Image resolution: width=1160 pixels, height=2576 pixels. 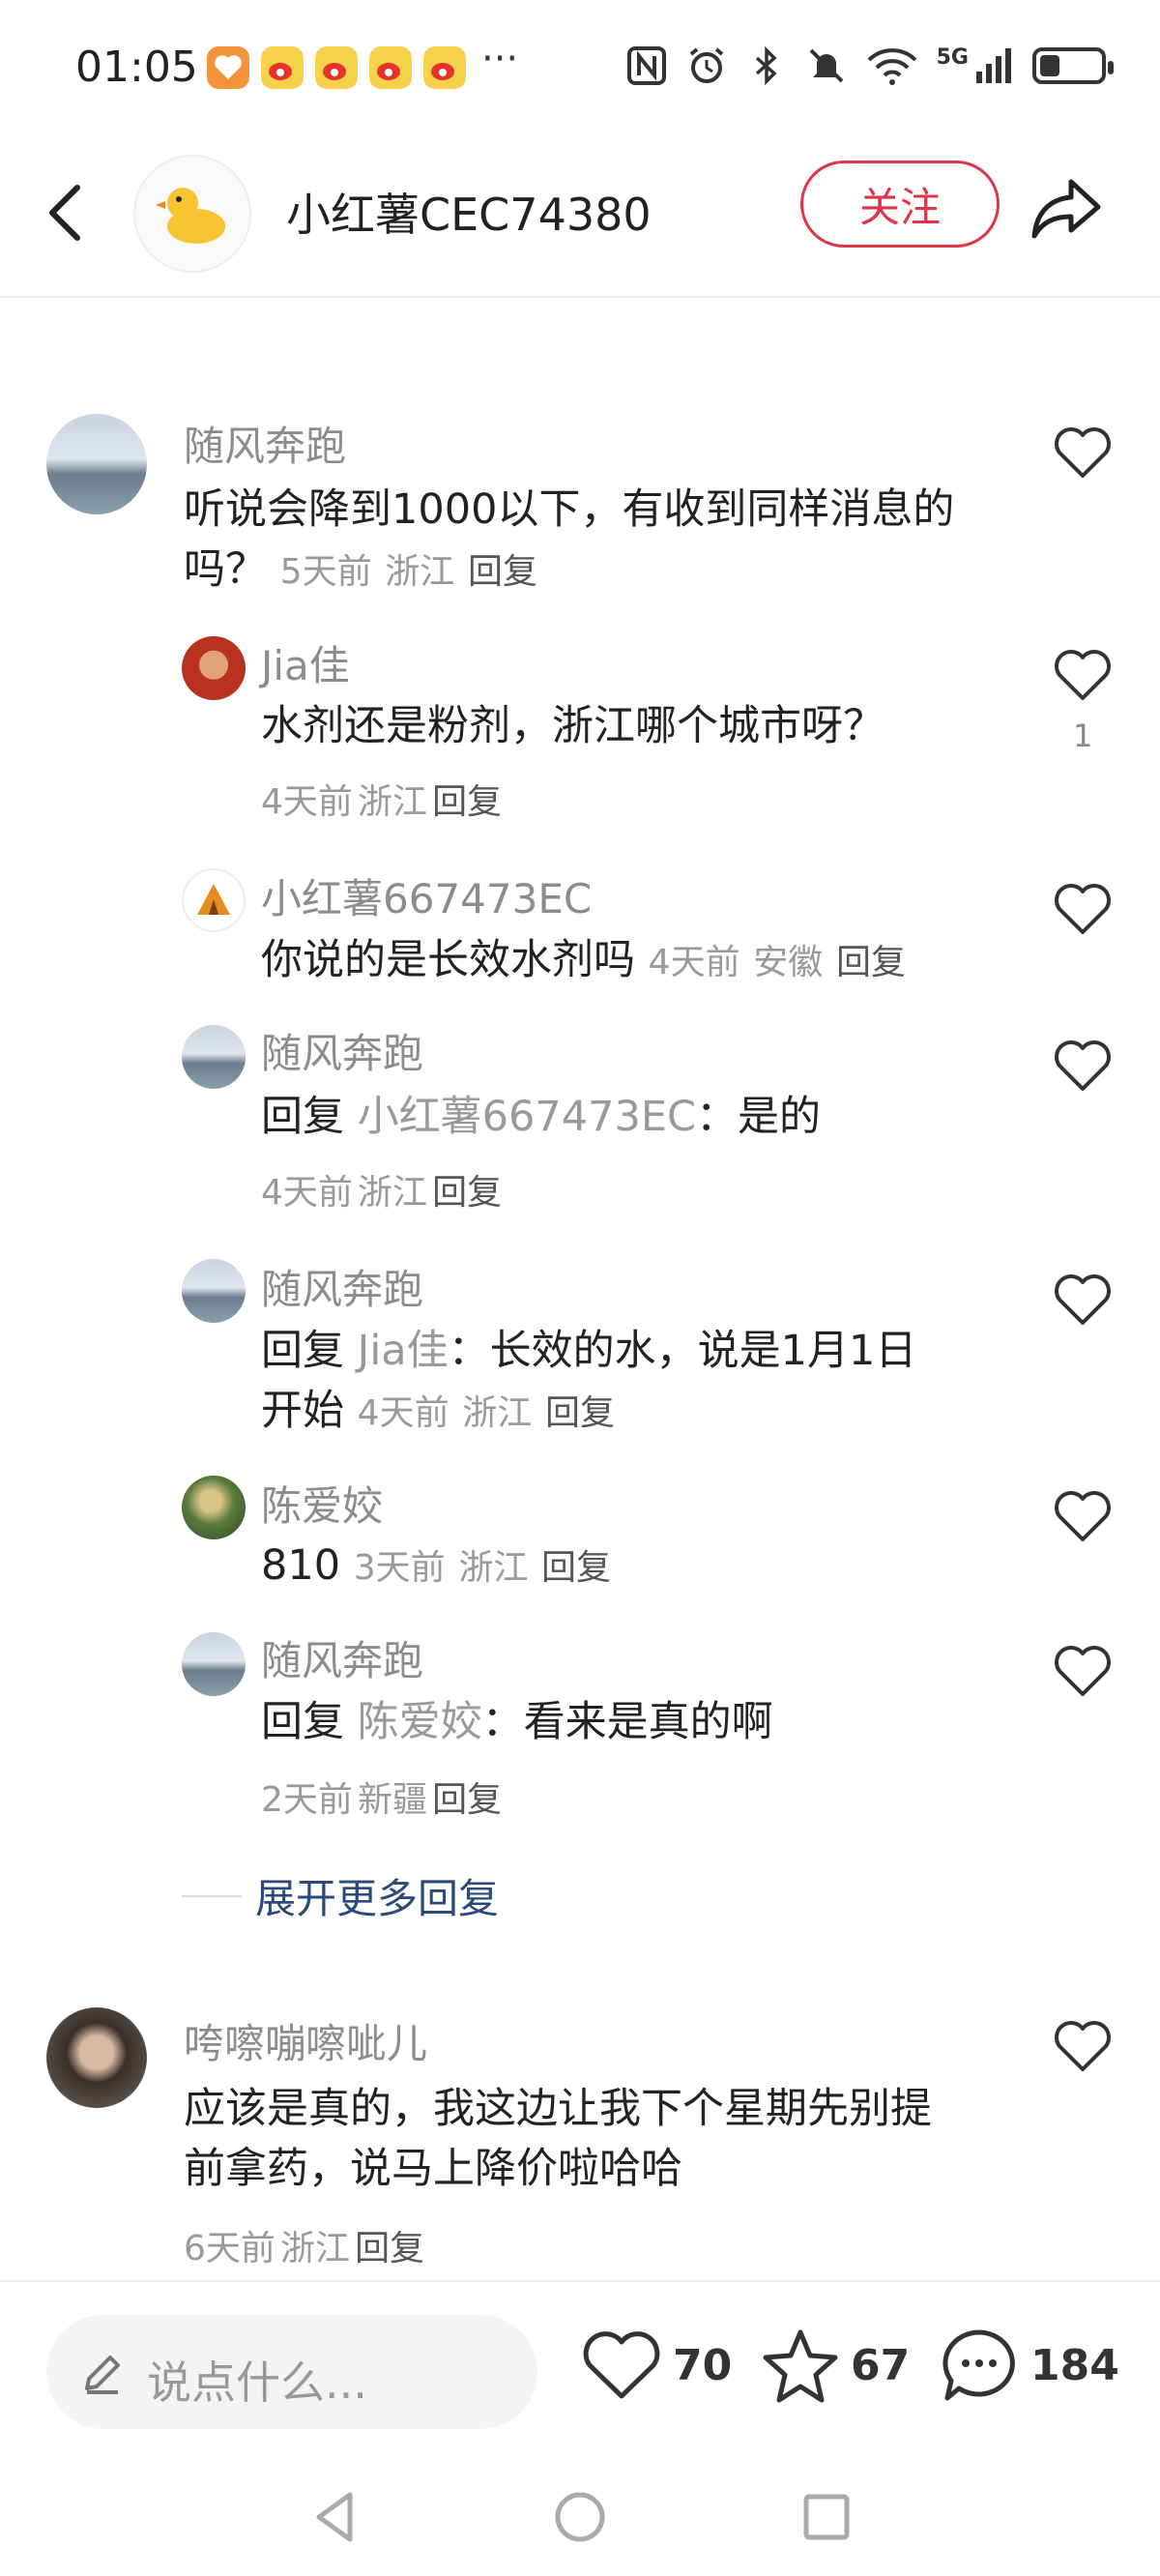 I want to click on alarm-icon, so click(x=706, y=65).